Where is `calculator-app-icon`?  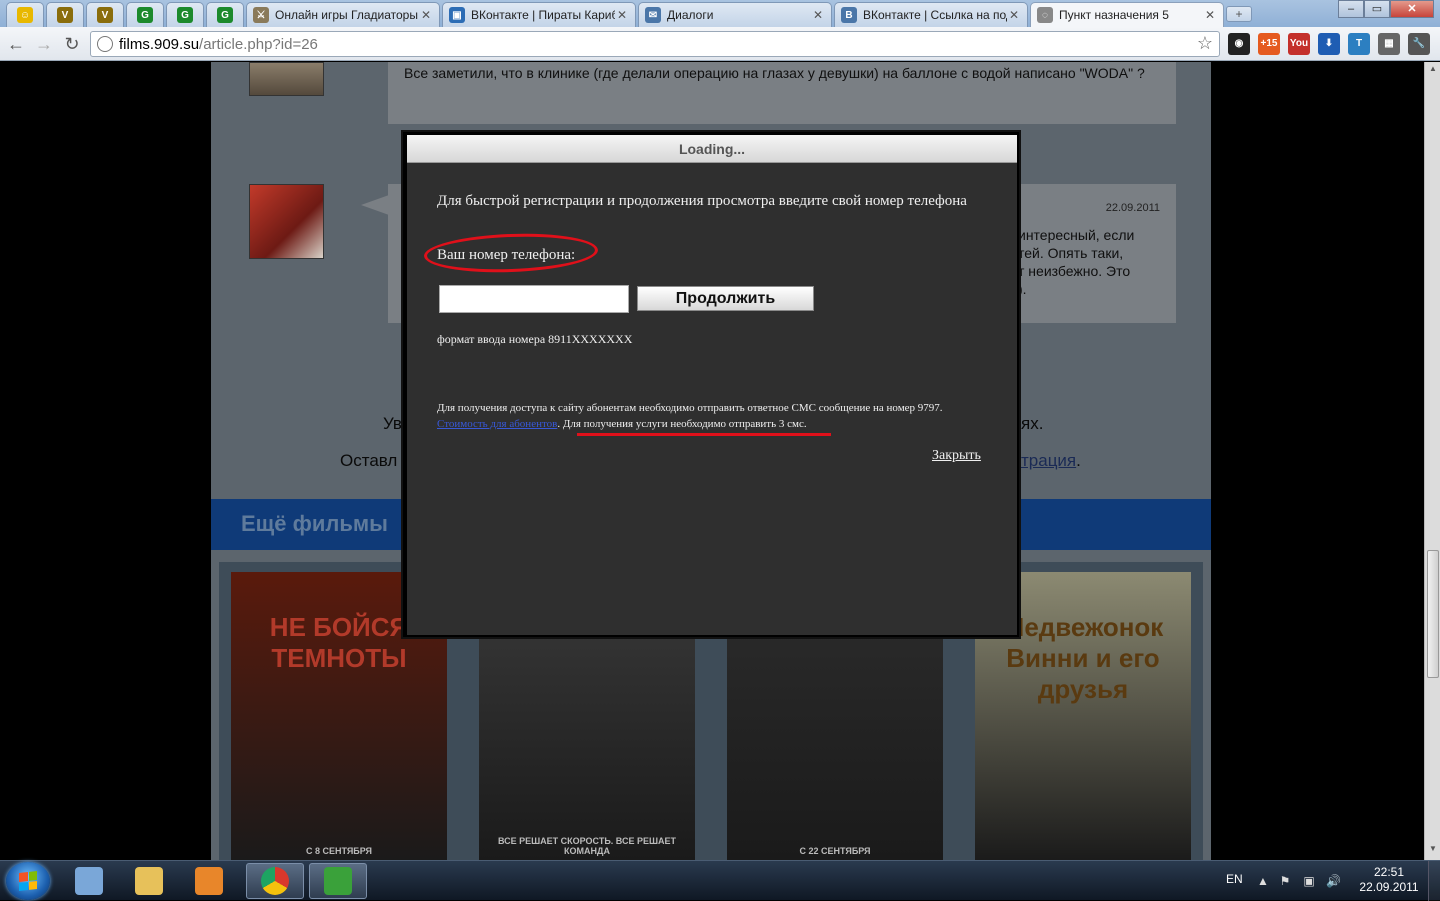 calculator-app-icon is located at coordinates (89, 881).